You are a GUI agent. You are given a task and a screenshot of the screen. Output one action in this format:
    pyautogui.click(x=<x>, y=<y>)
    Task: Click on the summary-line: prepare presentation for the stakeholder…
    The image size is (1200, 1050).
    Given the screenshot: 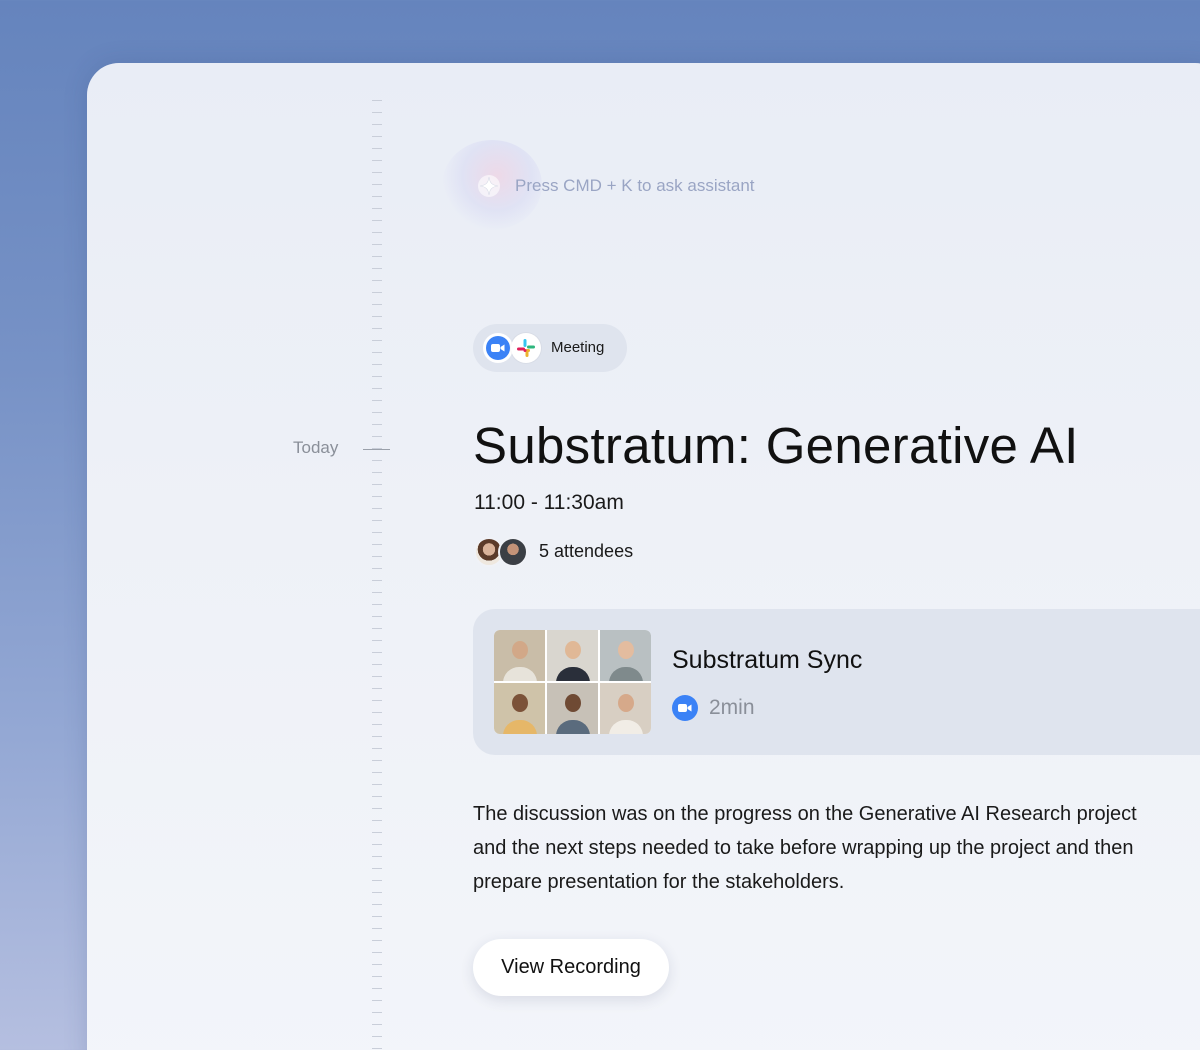 What is the action you would take?
    pyautogui.click(x=659, y=882)
    